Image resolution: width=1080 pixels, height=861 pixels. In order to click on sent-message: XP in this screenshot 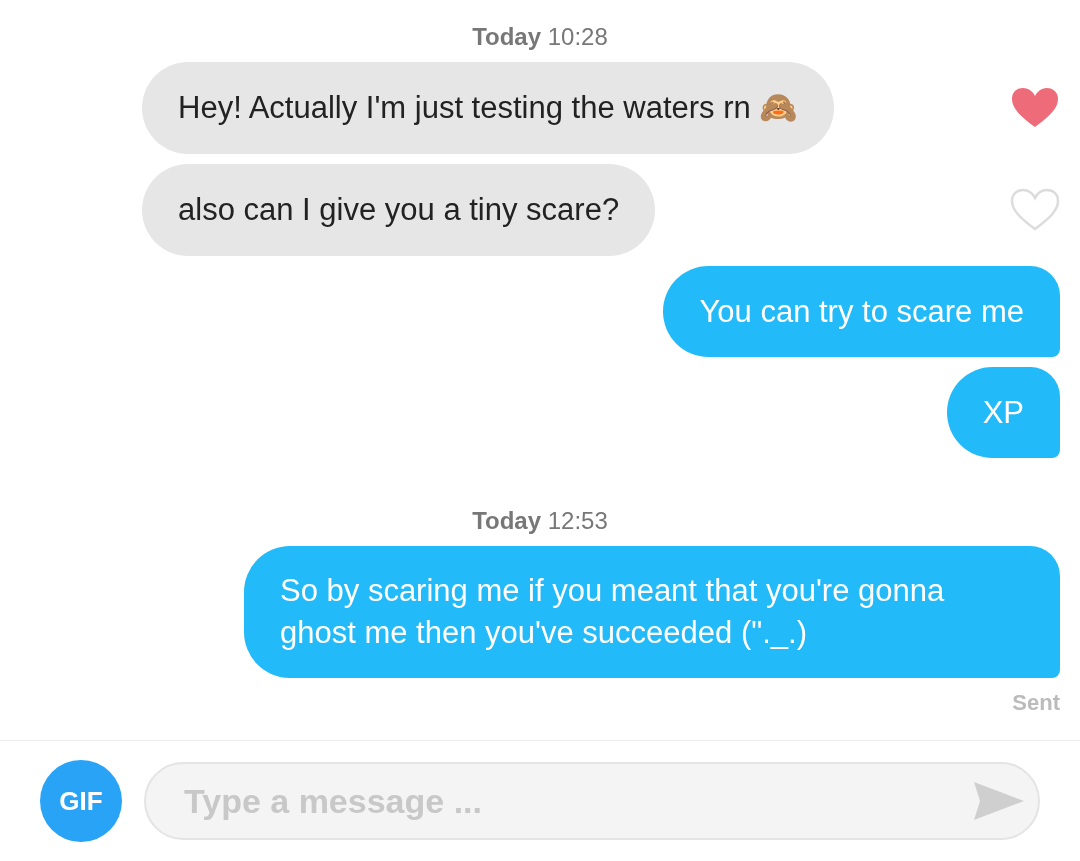, I will do `click(1003, 412)`.